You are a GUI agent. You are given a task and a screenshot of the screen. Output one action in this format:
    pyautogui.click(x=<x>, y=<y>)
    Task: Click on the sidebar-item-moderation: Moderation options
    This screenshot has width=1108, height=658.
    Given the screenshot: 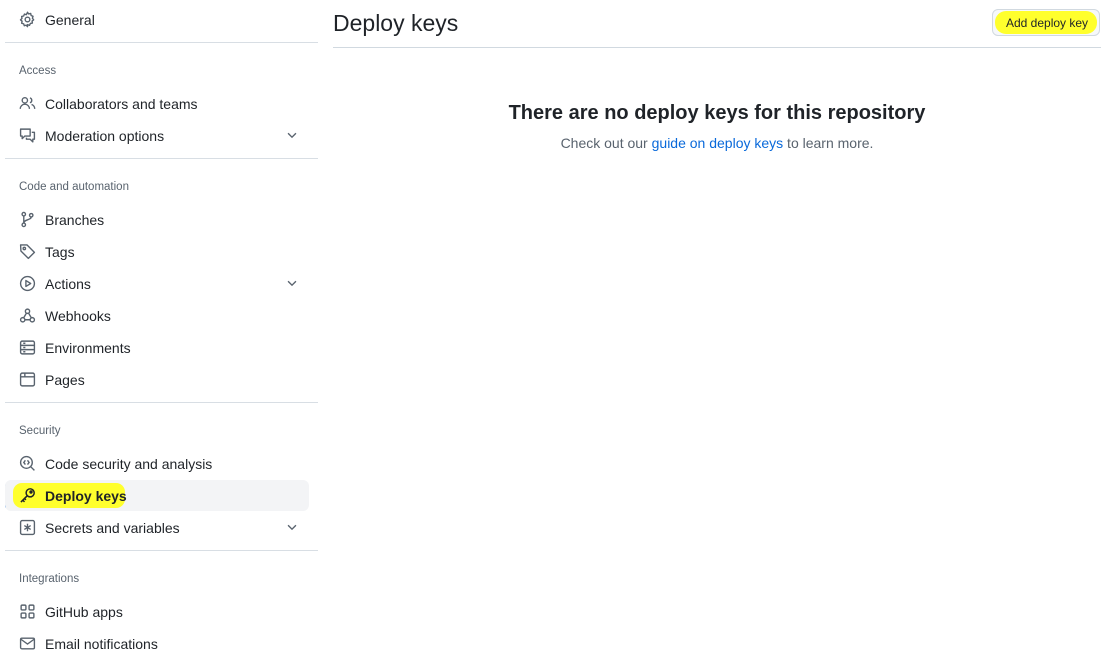 What is the action you would take?
    pyautogui.click(x=157, y=135)
    